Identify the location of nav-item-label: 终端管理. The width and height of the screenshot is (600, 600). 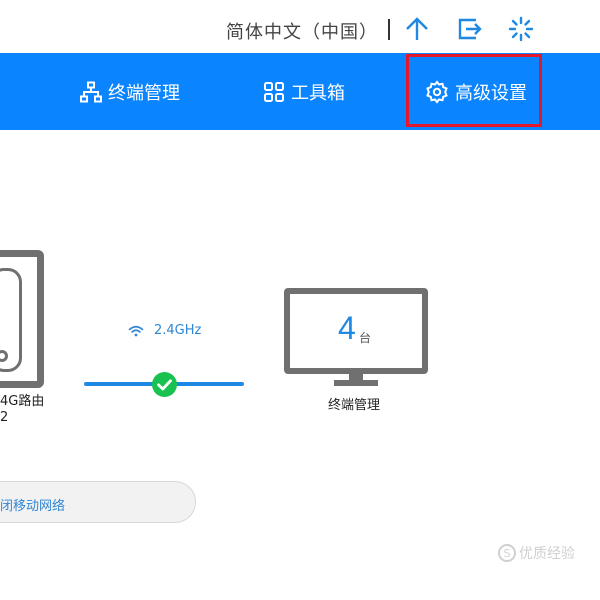
(144, 93).